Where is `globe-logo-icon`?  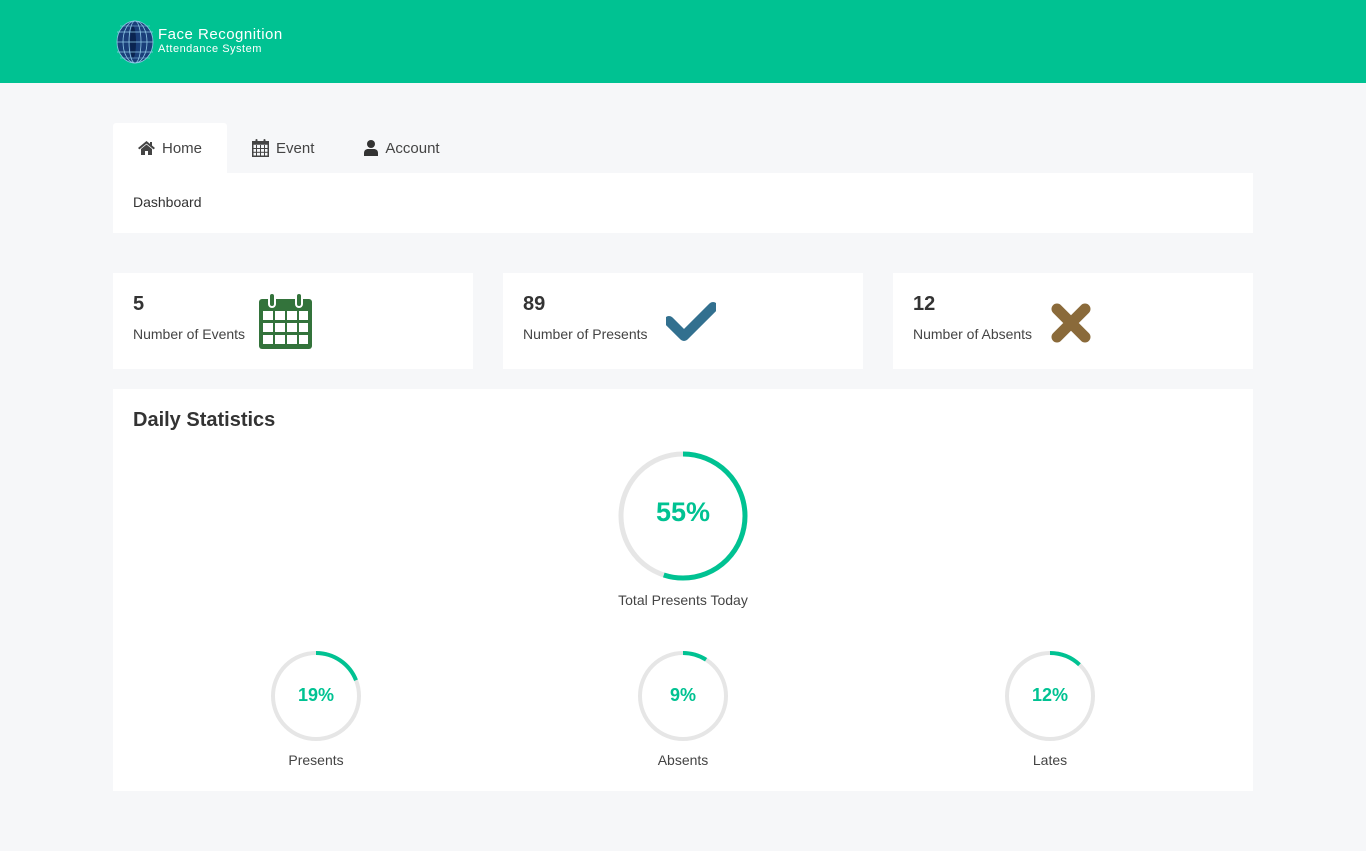
globe-logo-icon is located at coordinates (135, 42).